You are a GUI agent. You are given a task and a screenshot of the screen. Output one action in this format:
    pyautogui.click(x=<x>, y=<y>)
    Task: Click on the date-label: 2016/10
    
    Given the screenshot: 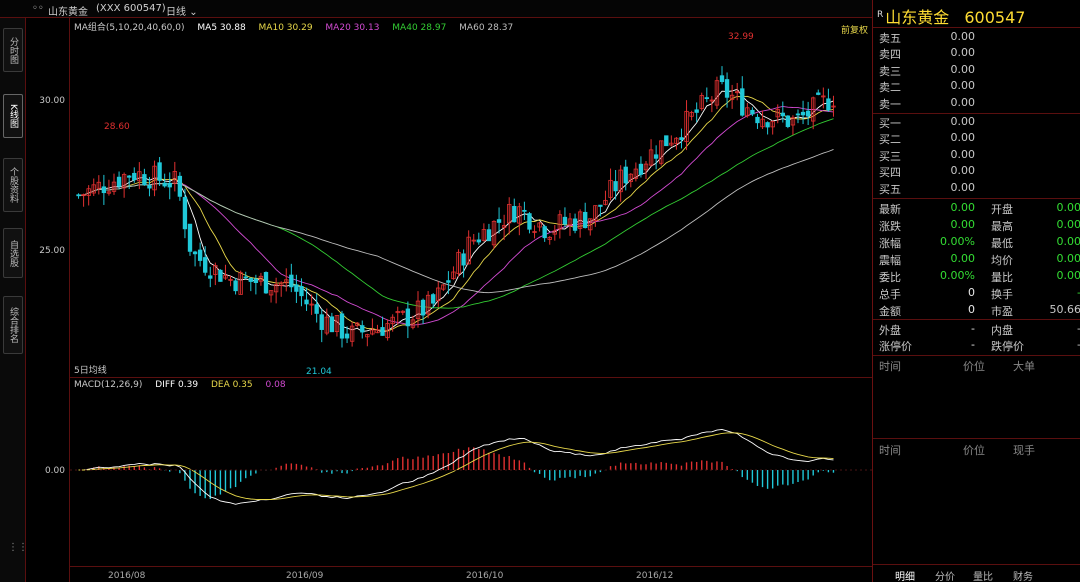 What is the action you would take?
    pyautogui.click(x=485, y=576)
    